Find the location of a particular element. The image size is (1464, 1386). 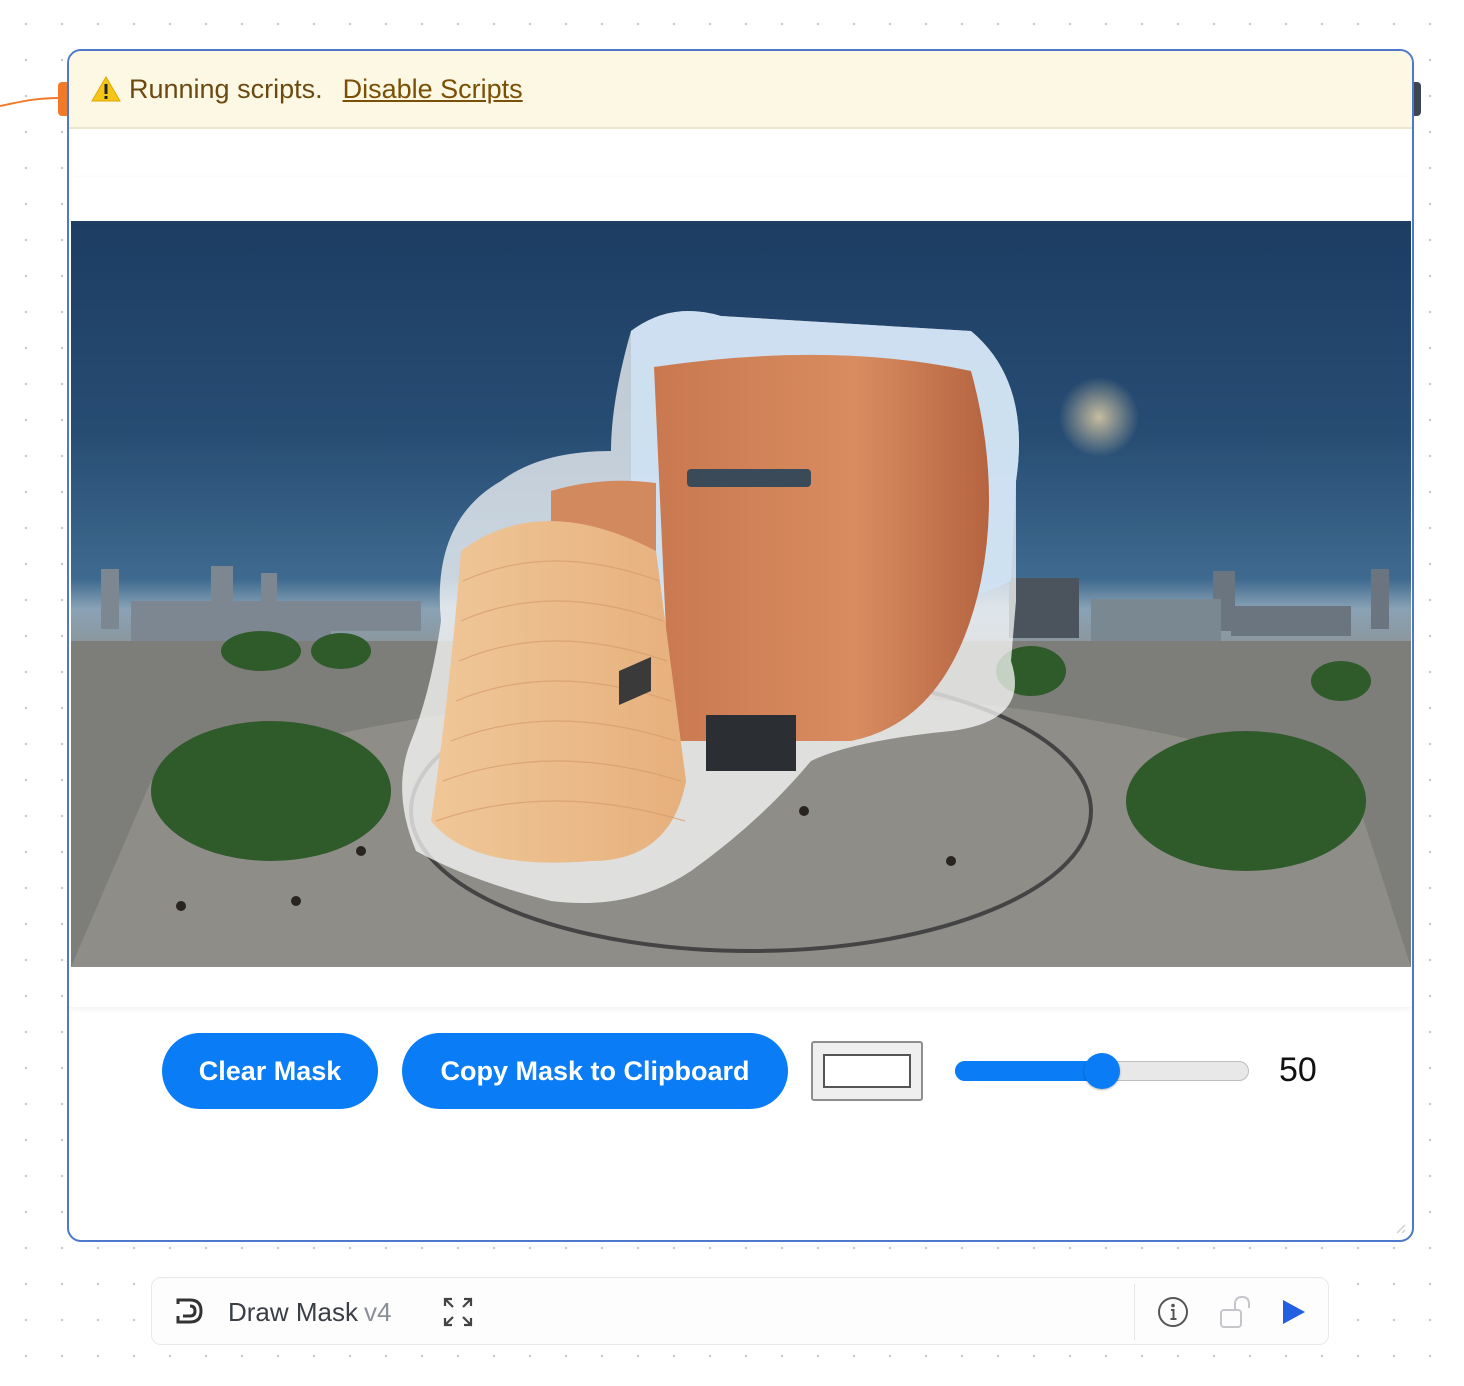

node-title: Draw Mask v4 is located at coordinates (309, 1312).